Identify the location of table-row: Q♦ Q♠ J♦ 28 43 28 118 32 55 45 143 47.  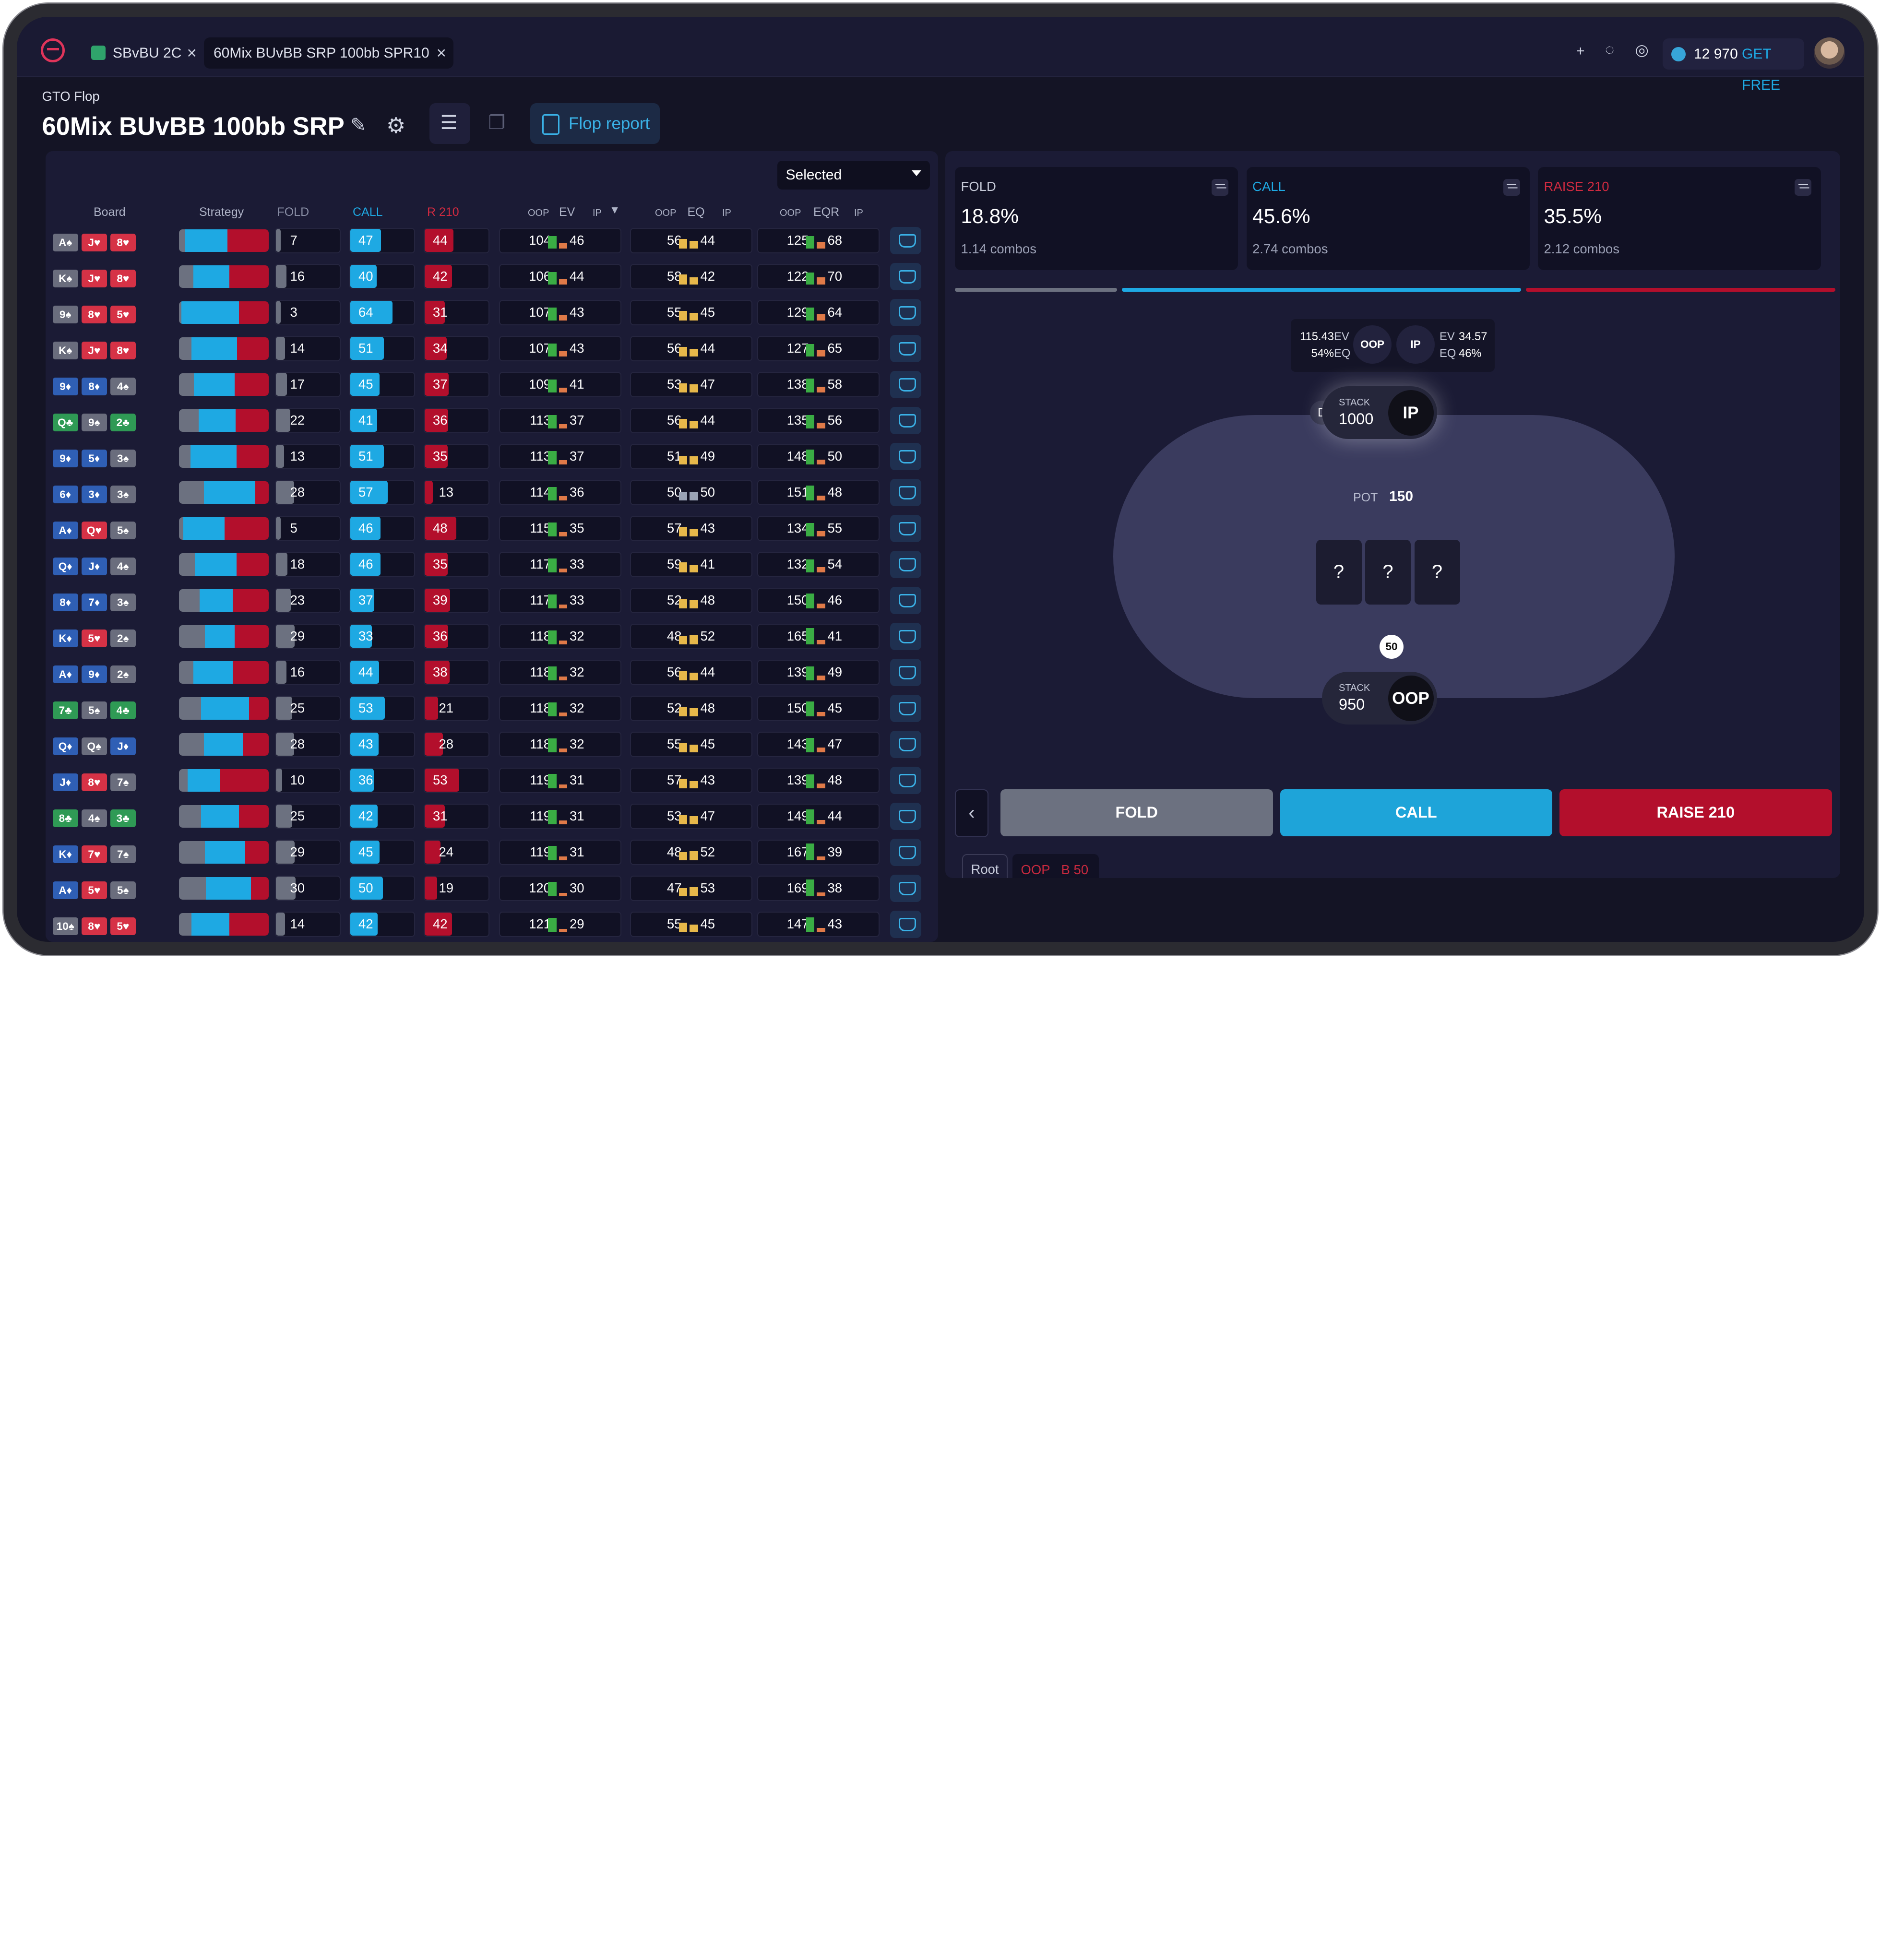
(490, 744).